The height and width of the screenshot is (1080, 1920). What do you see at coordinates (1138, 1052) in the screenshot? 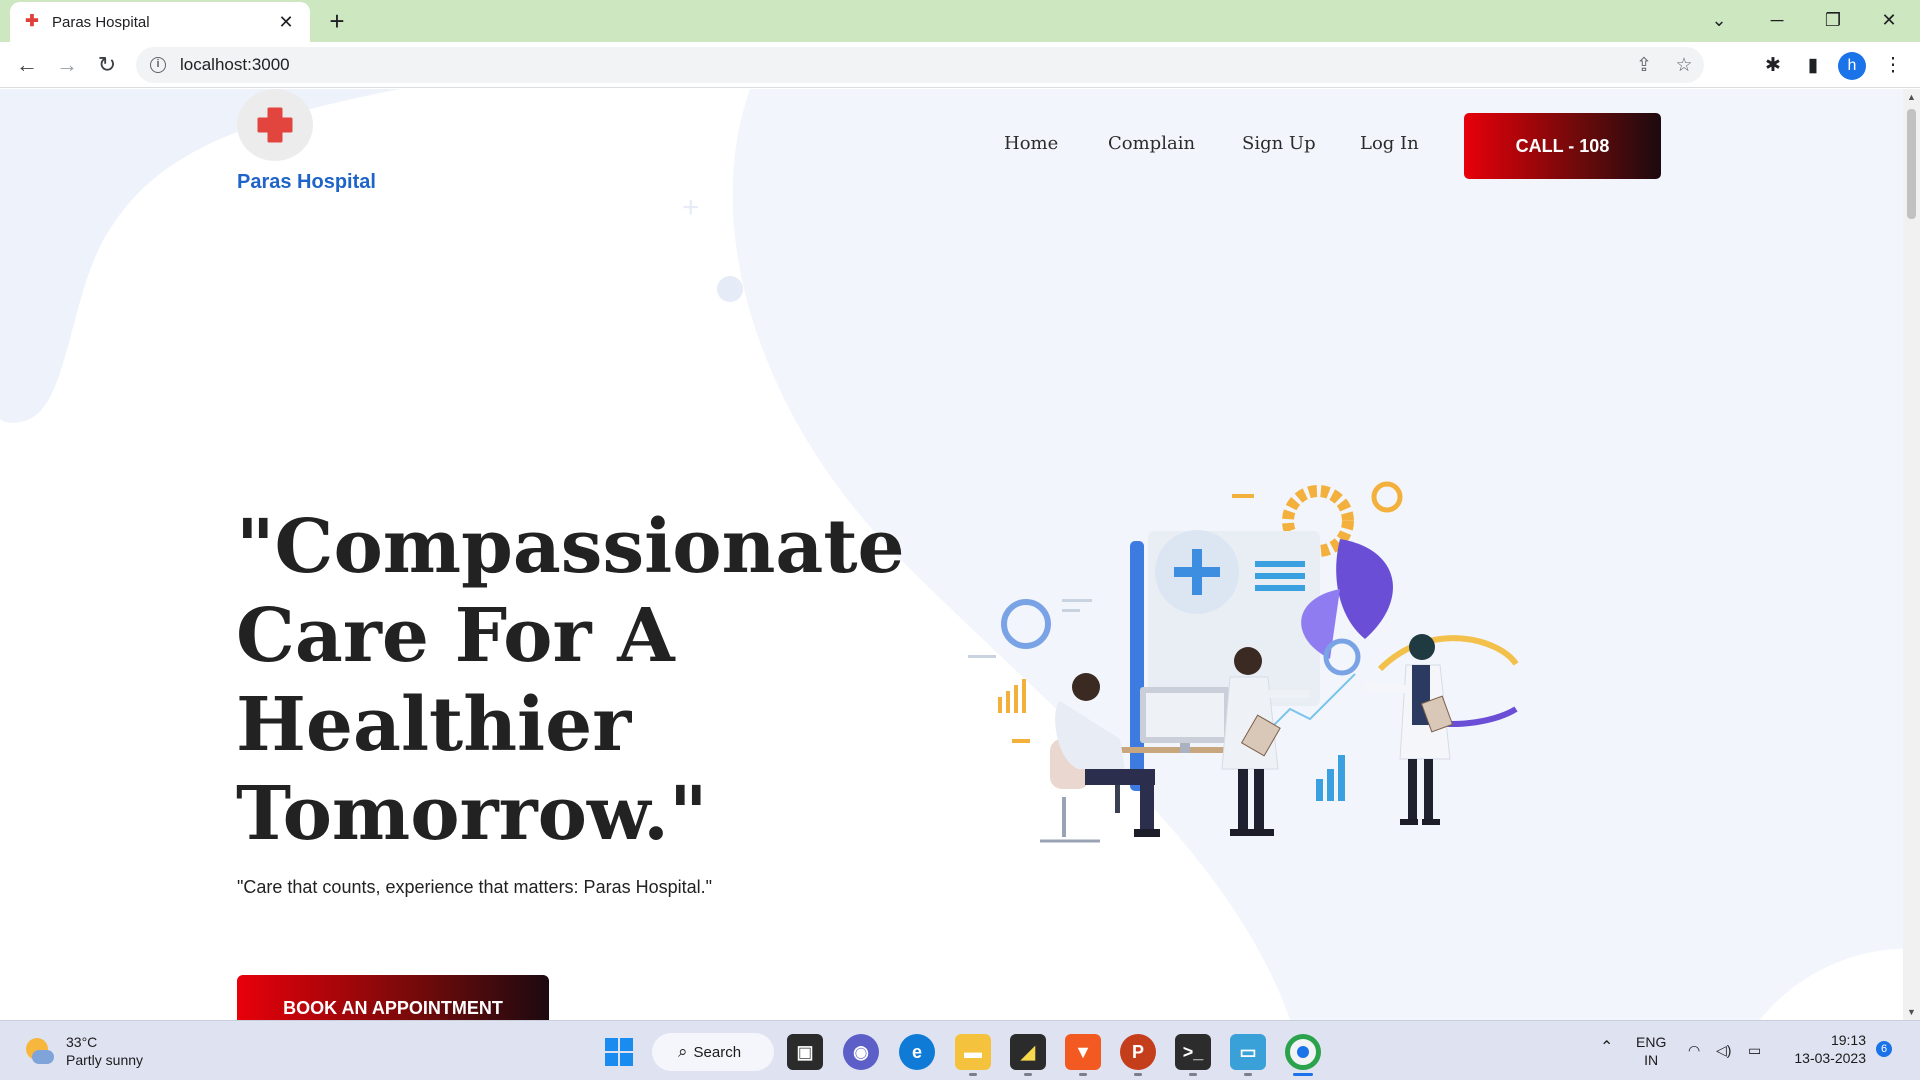
I see `powerpoint-icon: P` at bounding box center [1138, 1052].